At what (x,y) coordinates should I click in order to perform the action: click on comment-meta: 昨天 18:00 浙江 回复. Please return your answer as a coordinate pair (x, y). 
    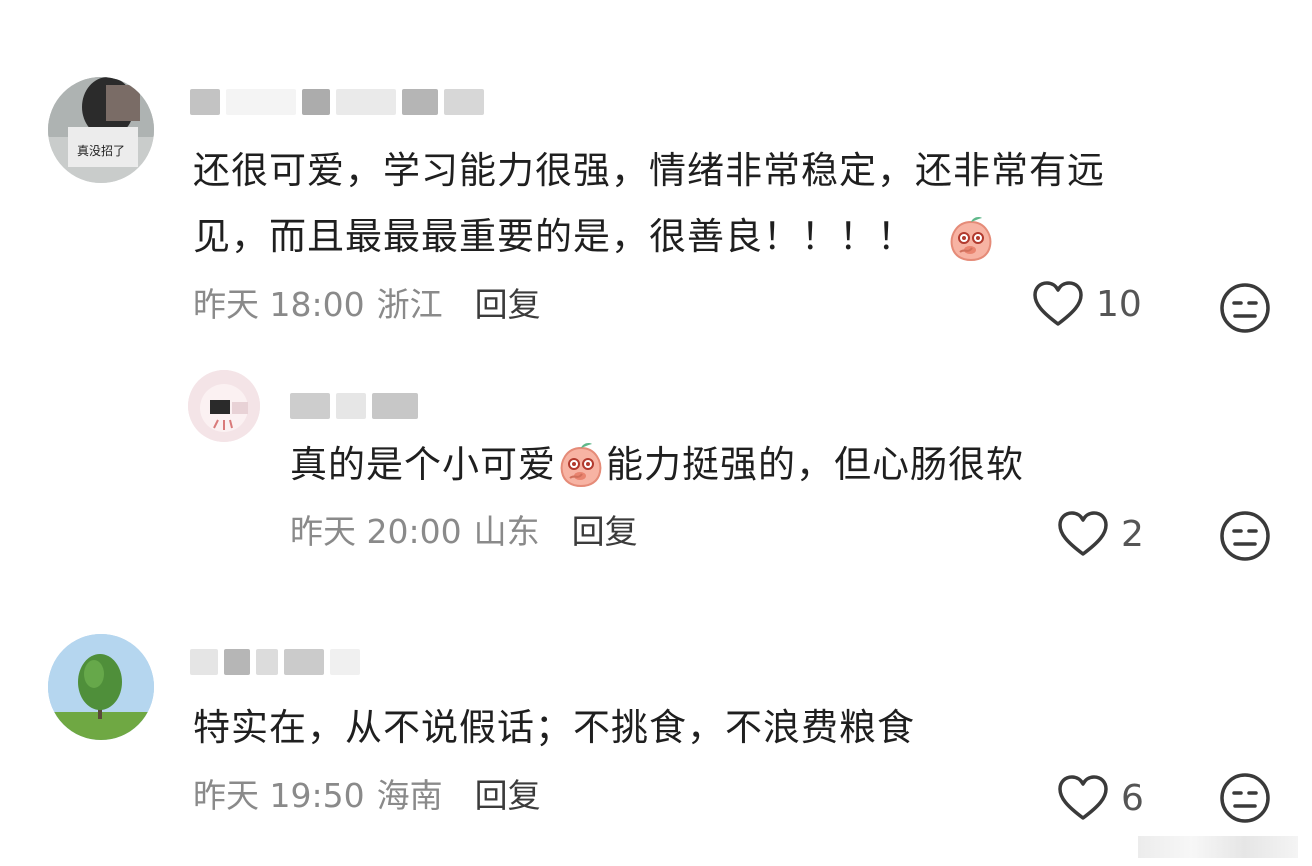
    Looking at the image, I should click on (367, 305).